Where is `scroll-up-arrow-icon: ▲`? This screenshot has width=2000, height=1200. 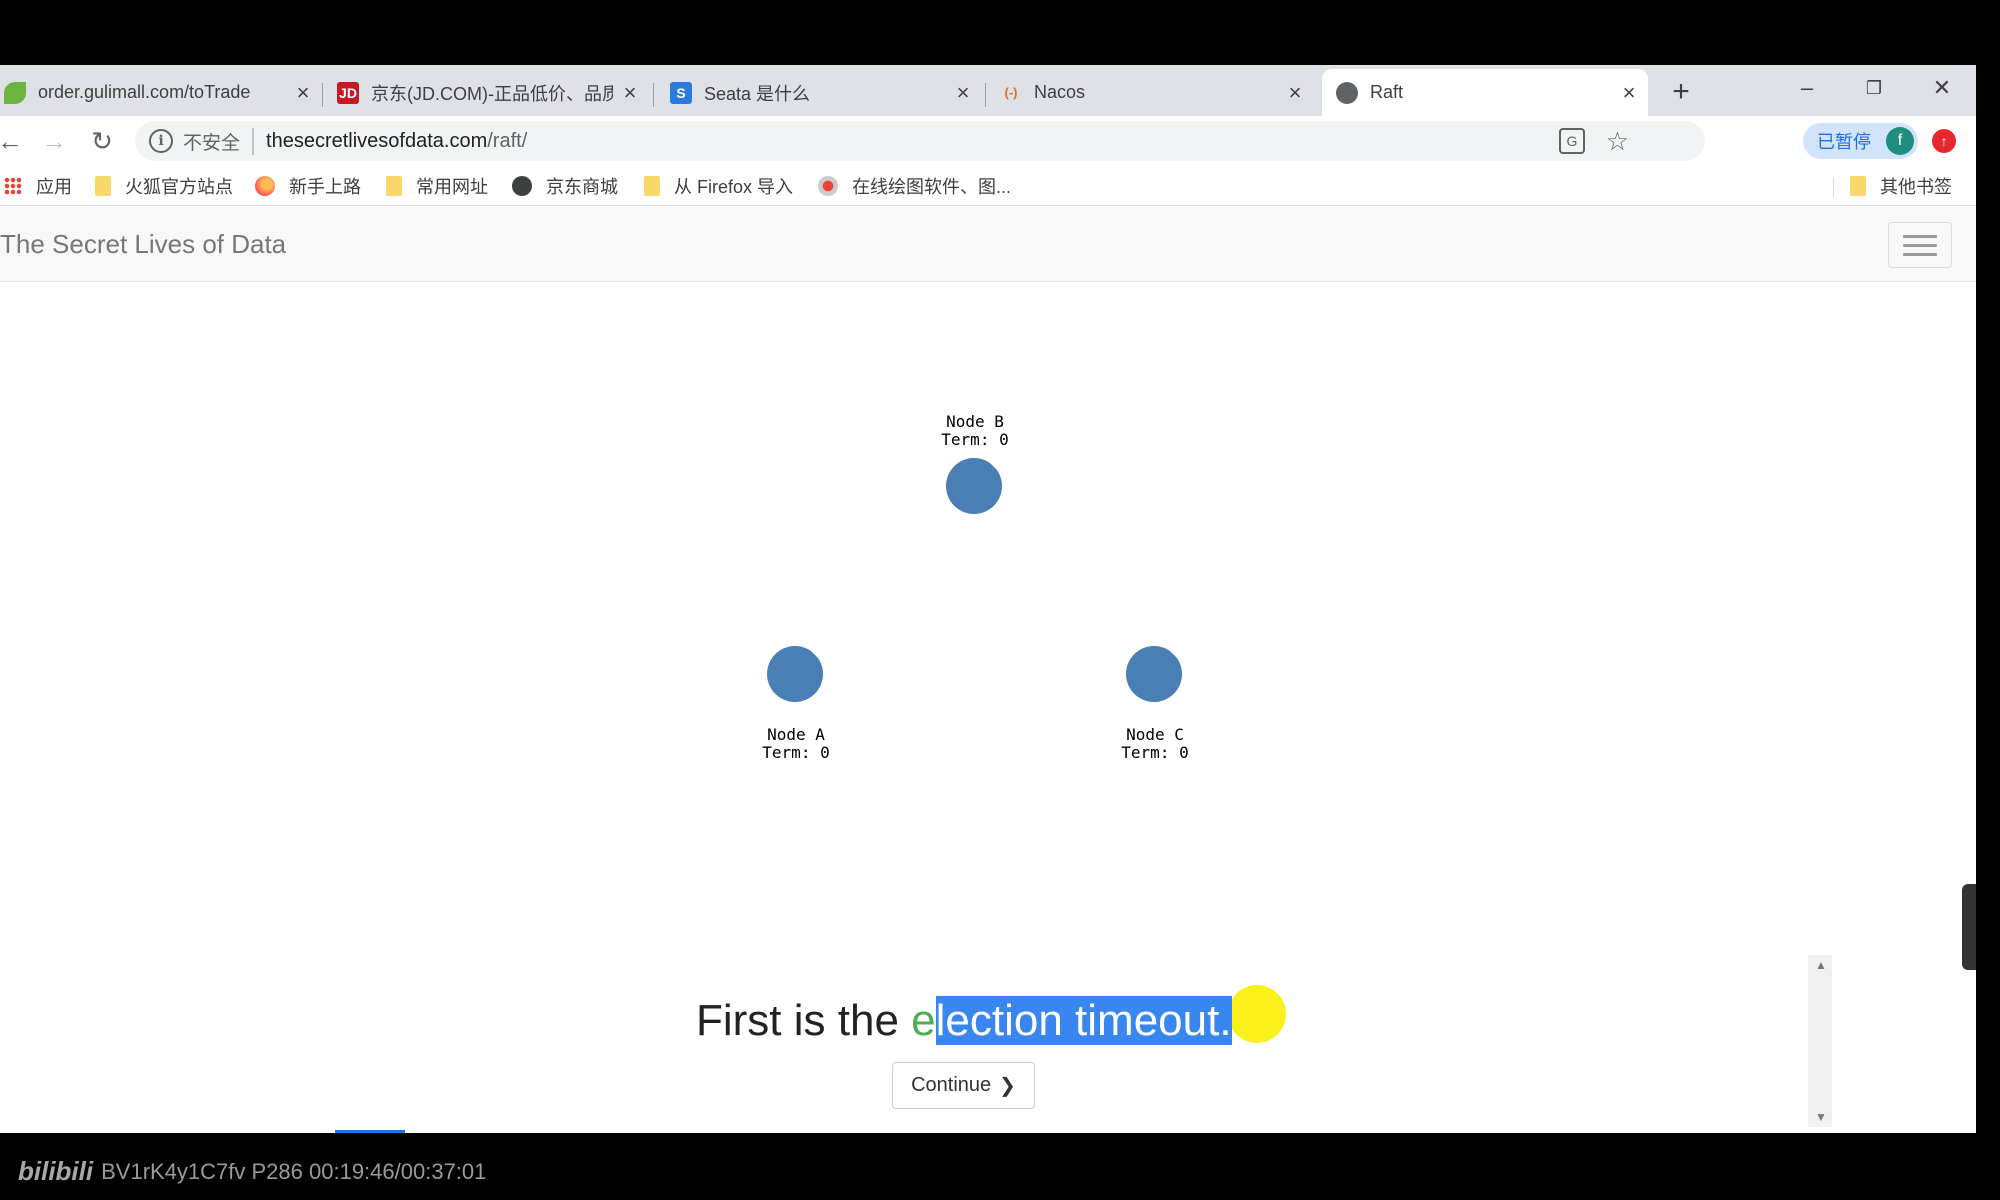 scroll-up-arrow-icon: ▲ is located at coordinates (1821, 965).